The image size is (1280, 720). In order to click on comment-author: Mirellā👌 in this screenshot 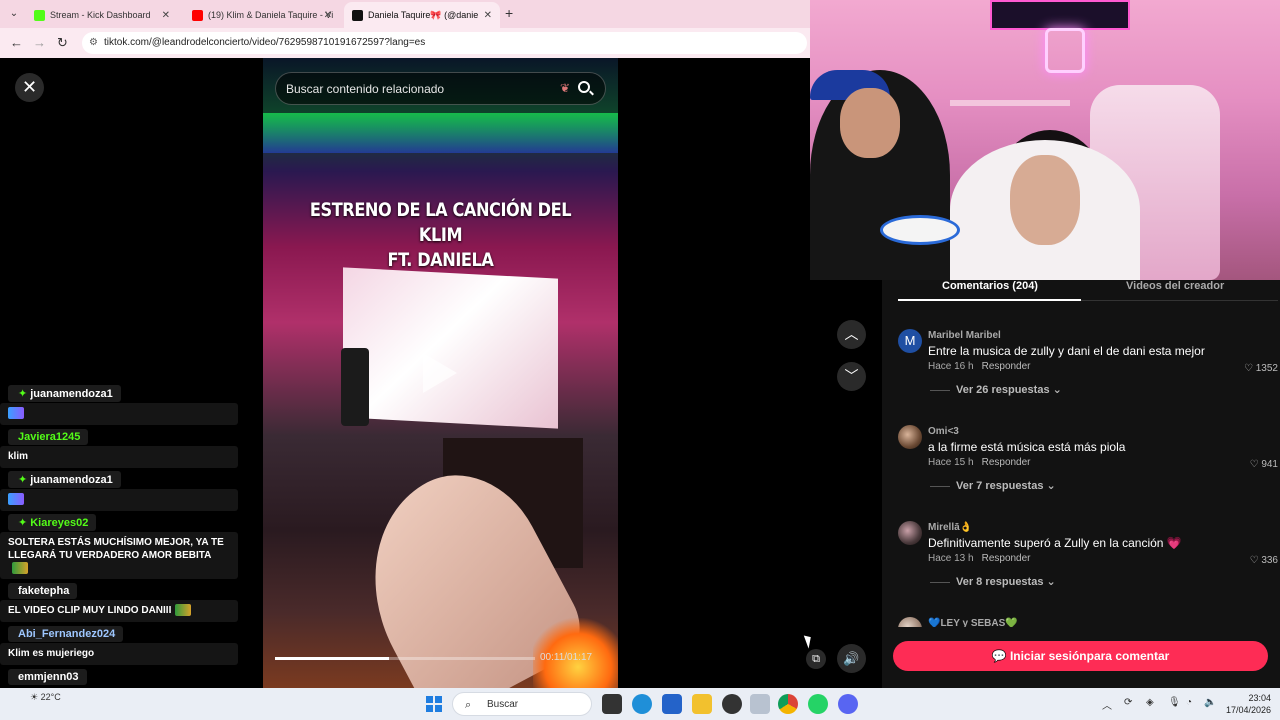, I will do `click(950, 527)`.